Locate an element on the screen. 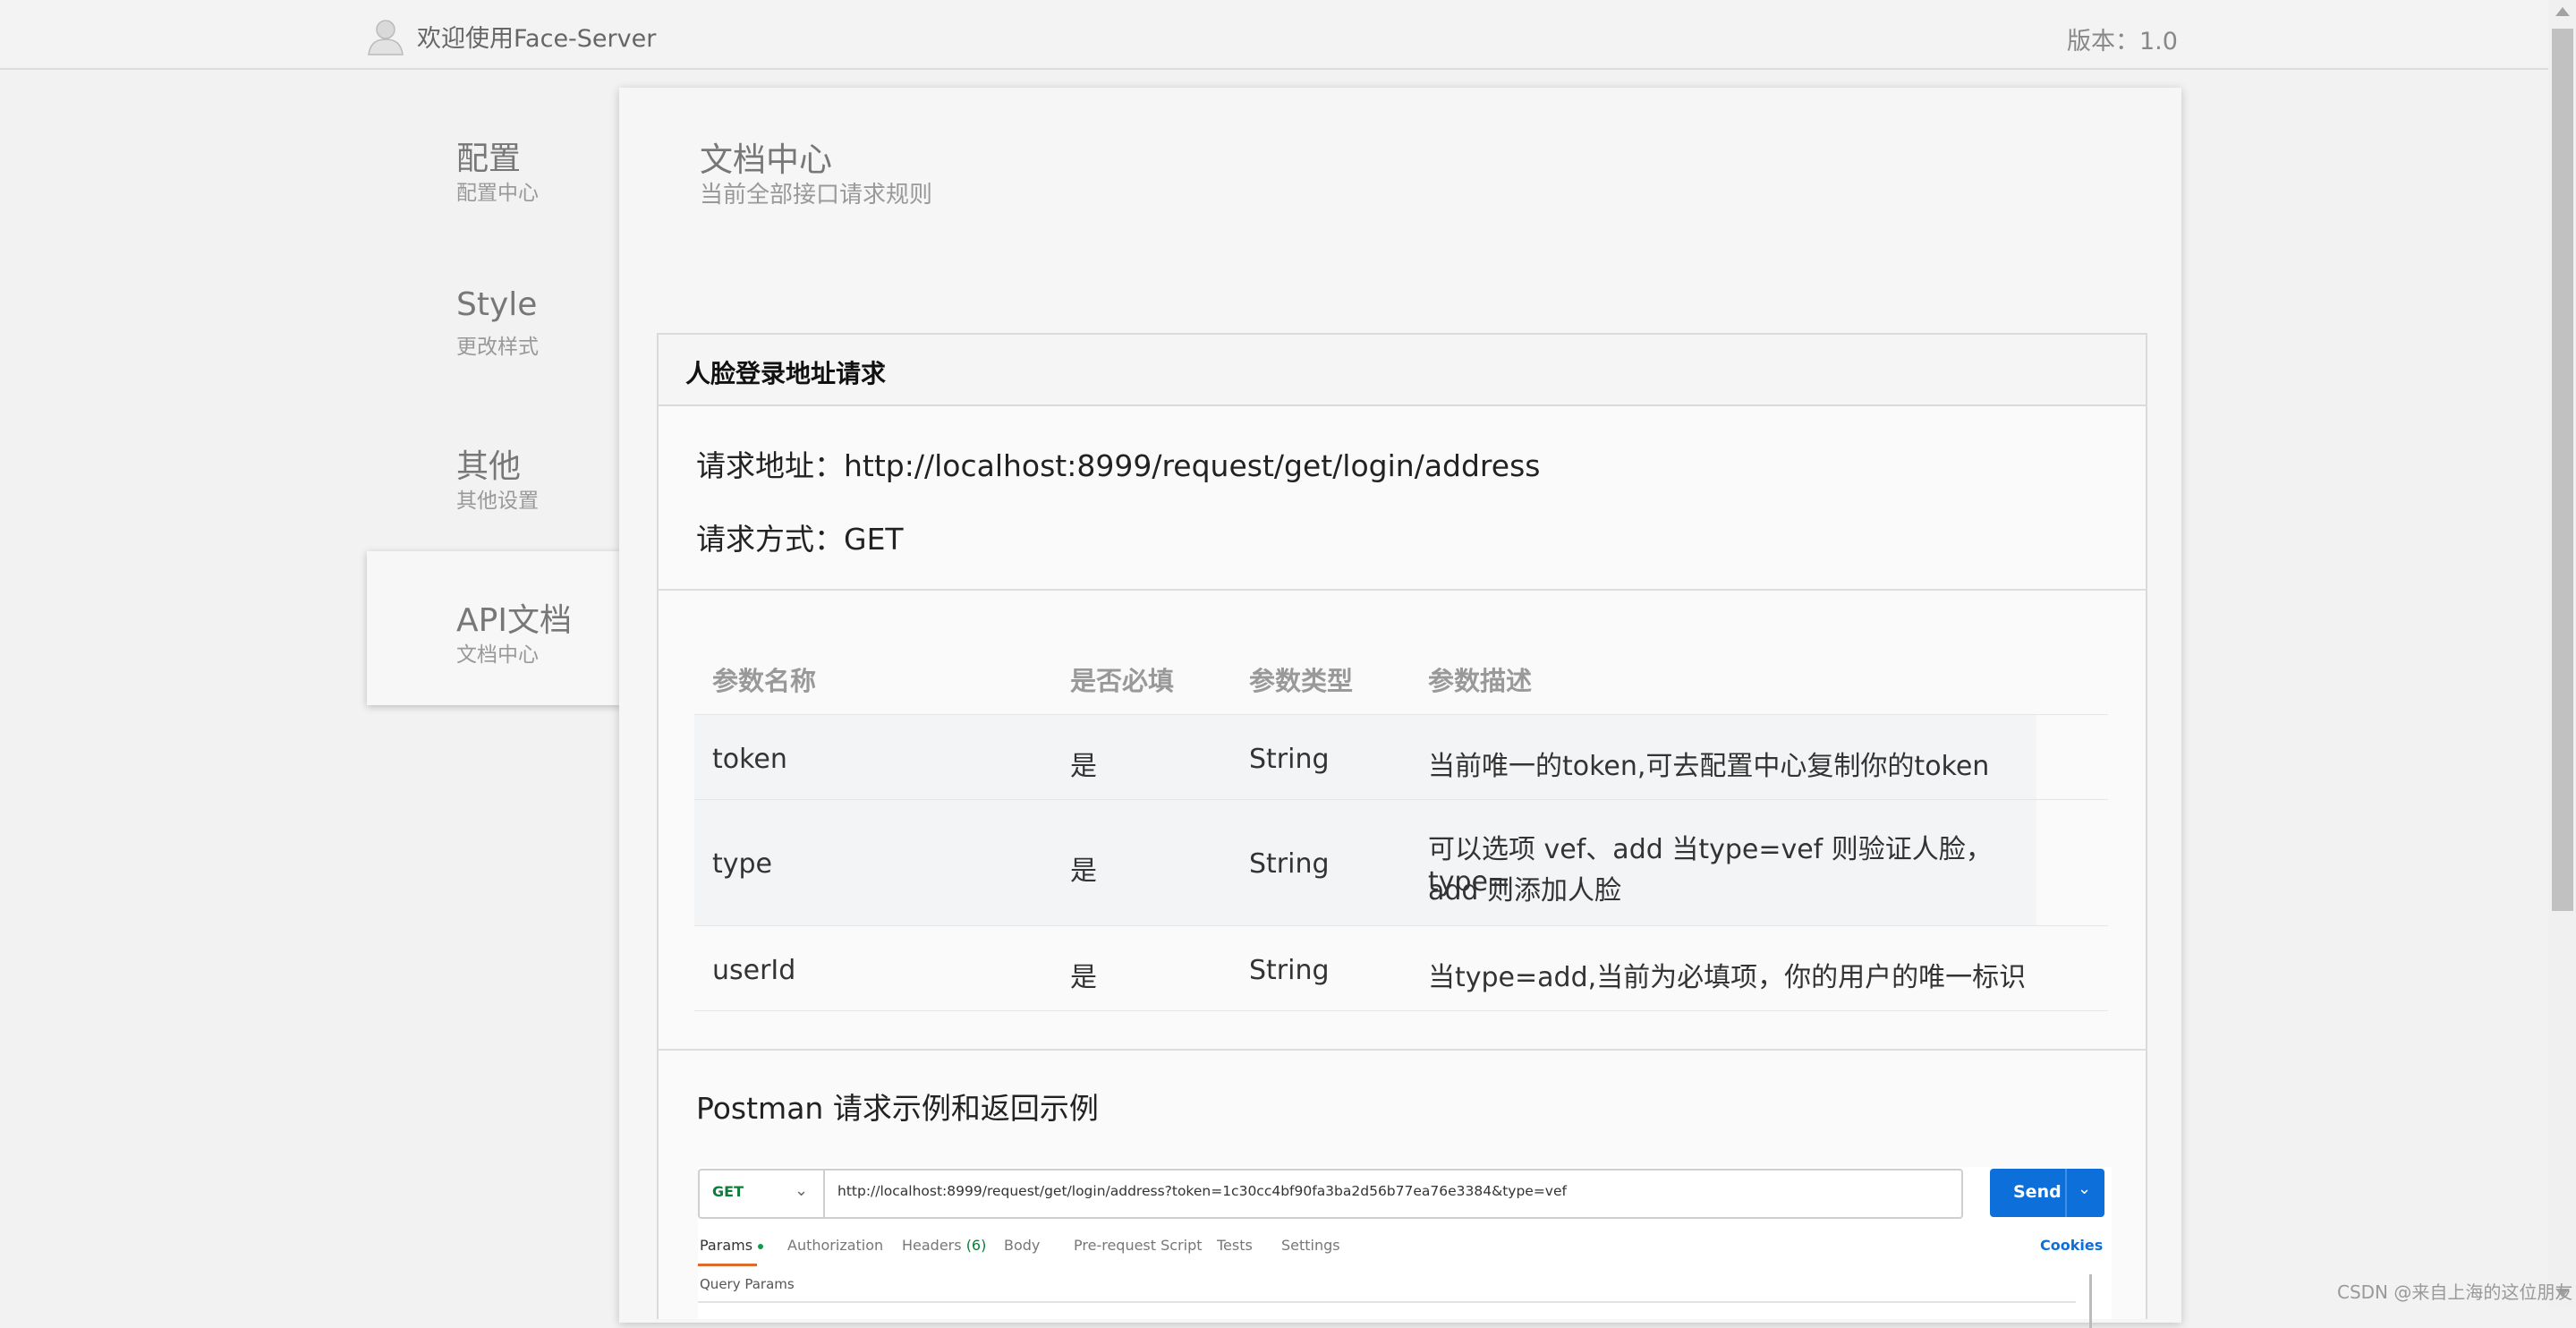 The image size is (2576, 1328). panel-header: 人脸登录地址请求 is located at coordinates (1402, 370).